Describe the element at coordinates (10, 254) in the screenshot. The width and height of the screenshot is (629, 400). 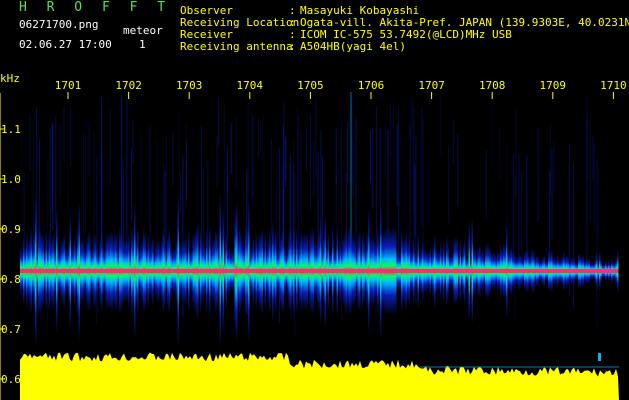
I see `frequency-axis: 1.11.00.90.80.70.6` at that location.